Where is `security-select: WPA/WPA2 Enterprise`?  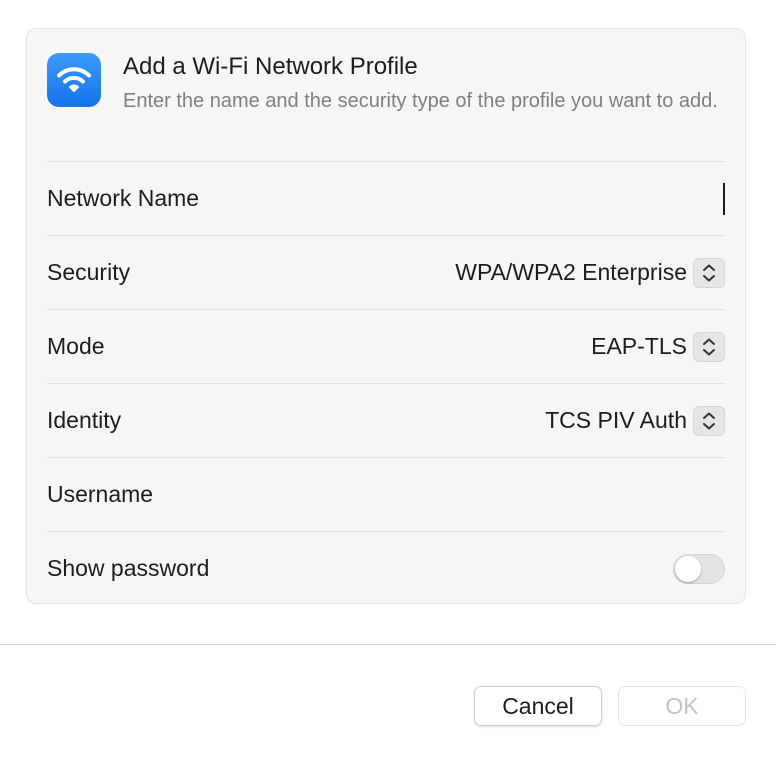 security-select: WPA/WPA2 Enterprise is located at coordinates (590, 272).